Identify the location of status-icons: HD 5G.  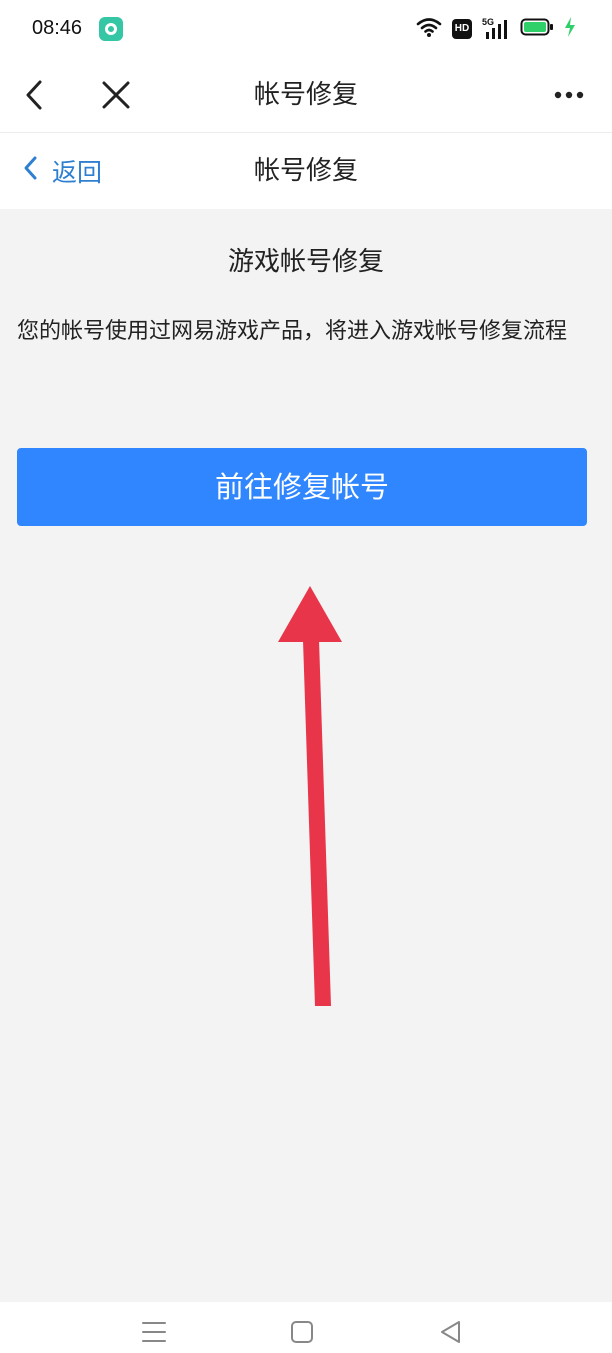
(496, 29).